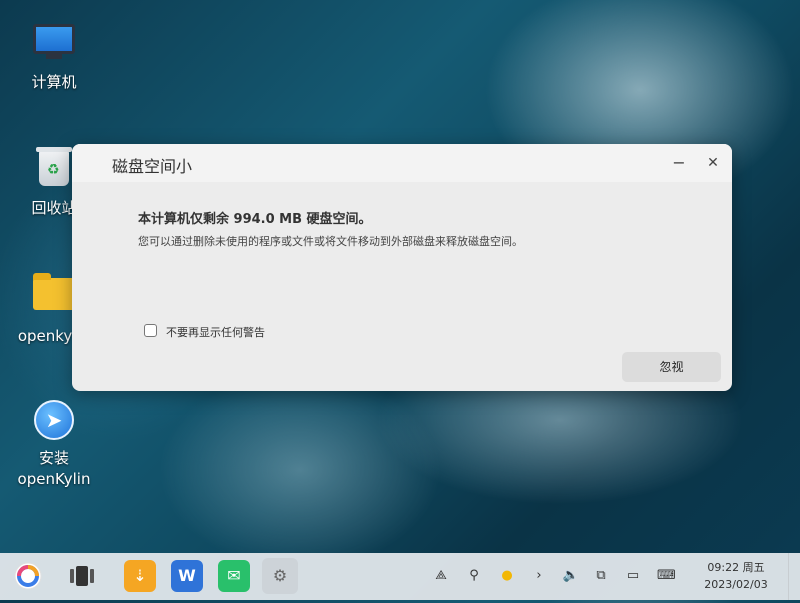 This screenshot has width=800, height=603. I want to click on software-store-icon: ⇣, so click(140, 576).